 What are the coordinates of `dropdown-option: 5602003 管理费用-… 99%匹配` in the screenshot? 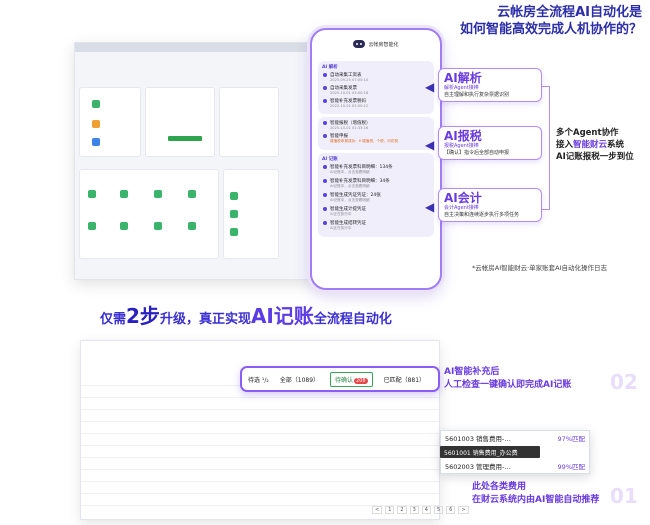 It's located at (515, 466).